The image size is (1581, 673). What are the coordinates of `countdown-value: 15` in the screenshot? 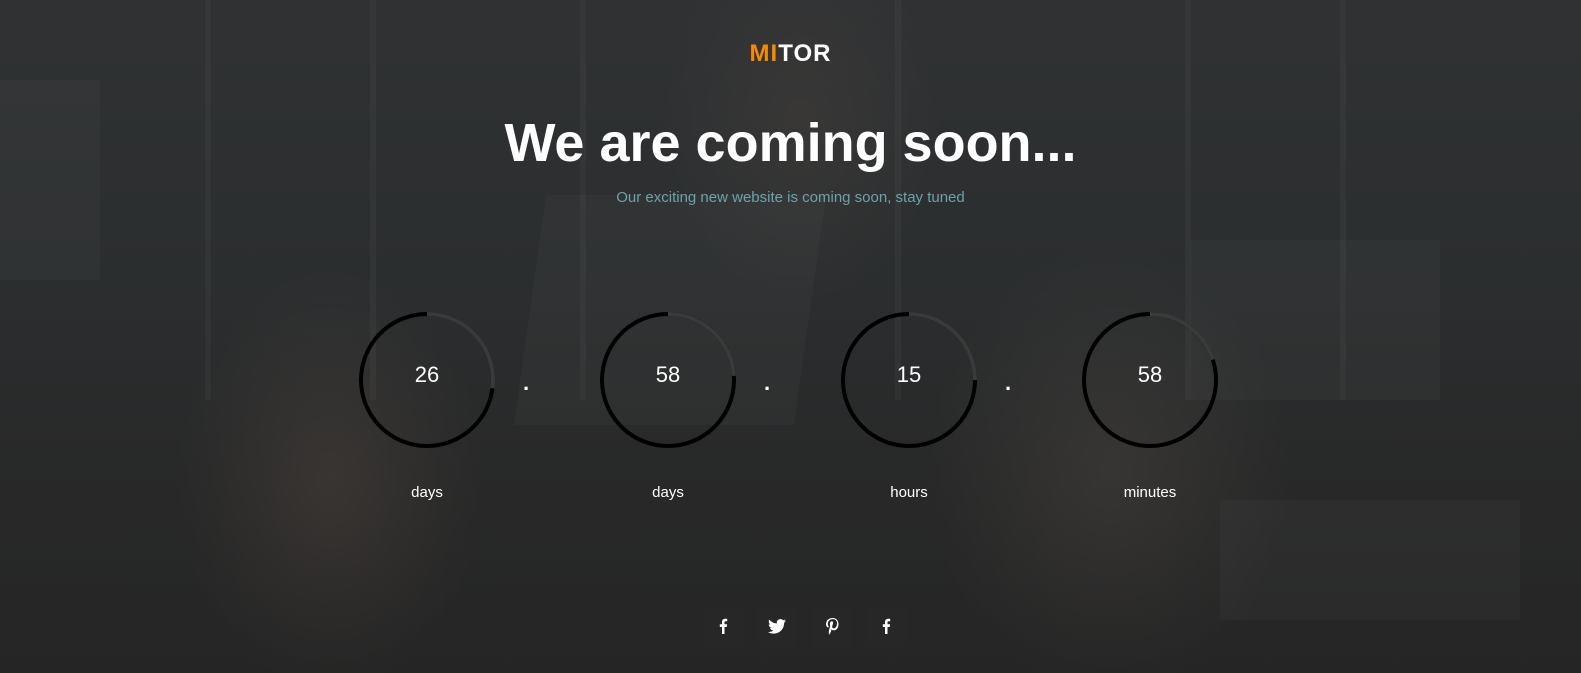 It's located at (909, 374).